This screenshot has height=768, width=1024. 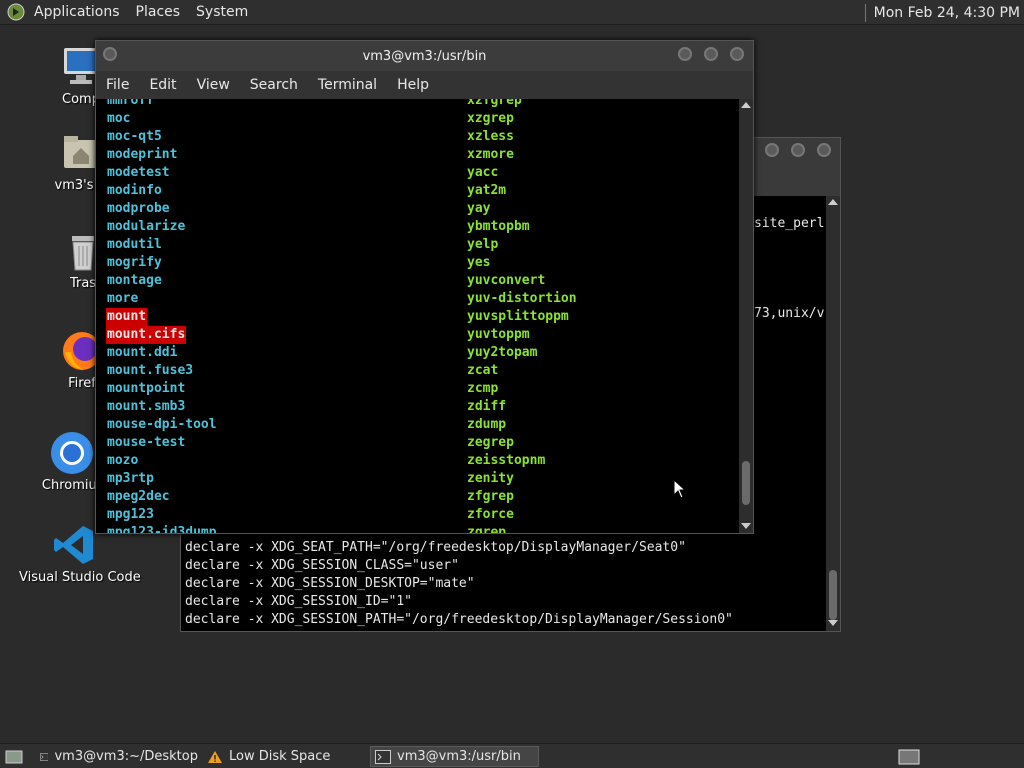 I want to click on output-fragment: 73,unix/v, so click(x=789, y=313).